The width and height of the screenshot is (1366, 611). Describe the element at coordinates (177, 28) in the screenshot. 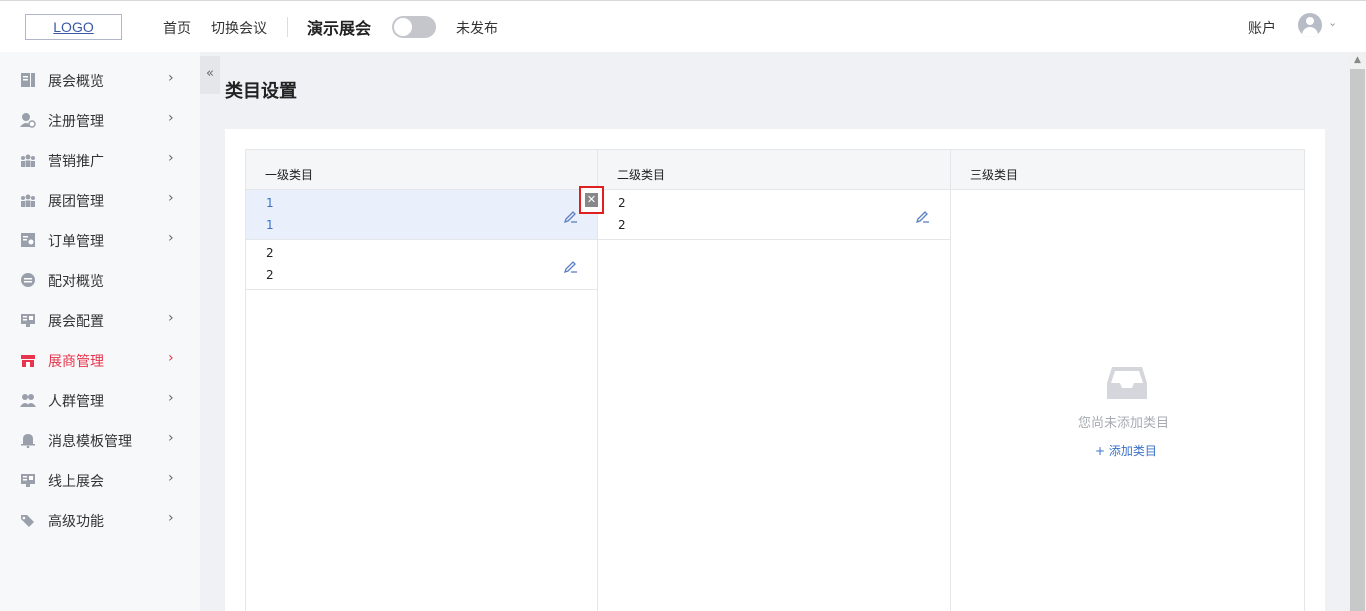

I see `nav-home-link: 首页` at that location.